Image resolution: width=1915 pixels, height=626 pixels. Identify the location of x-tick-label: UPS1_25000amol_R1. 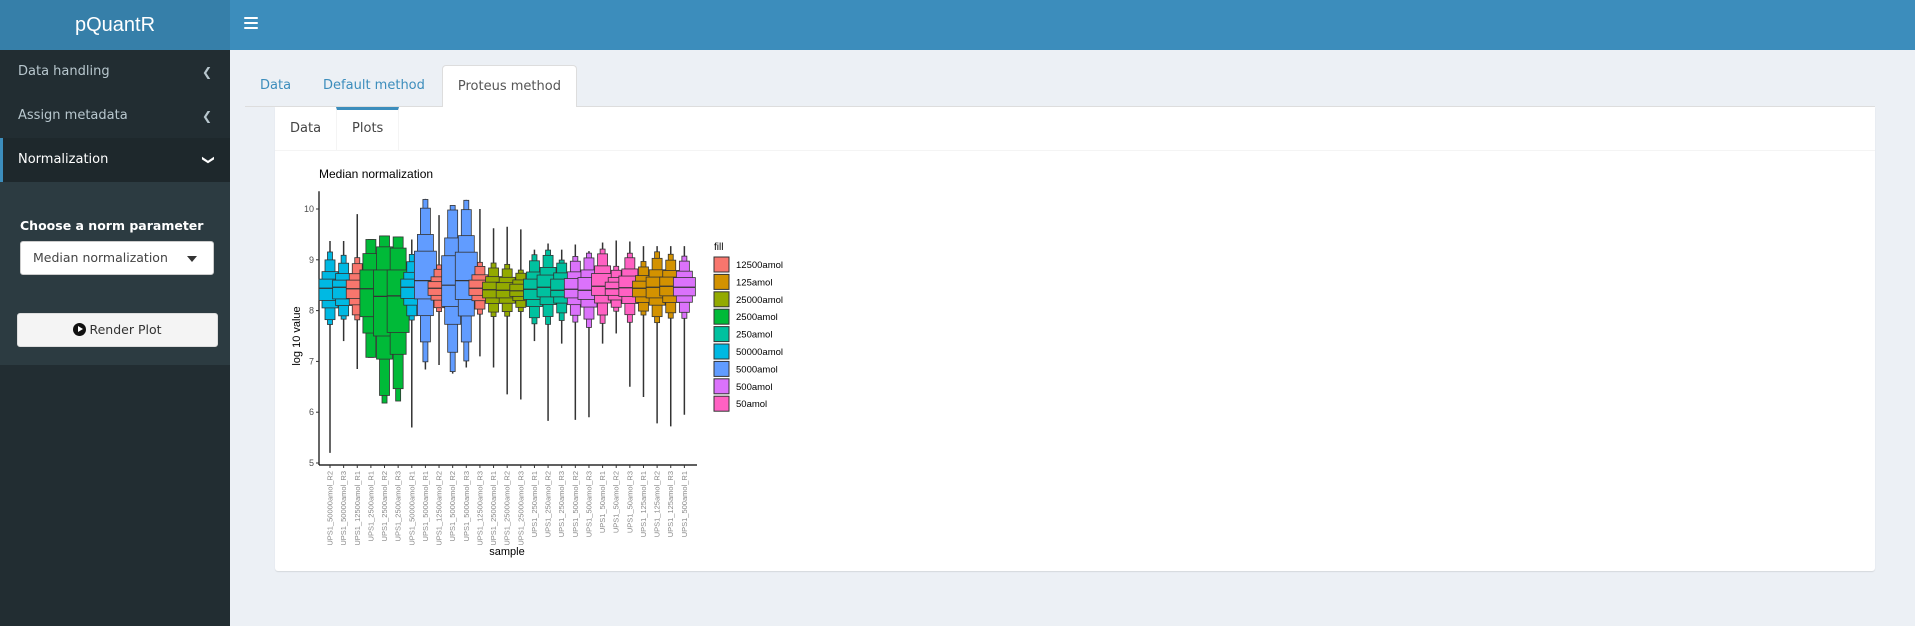
(493, 508).